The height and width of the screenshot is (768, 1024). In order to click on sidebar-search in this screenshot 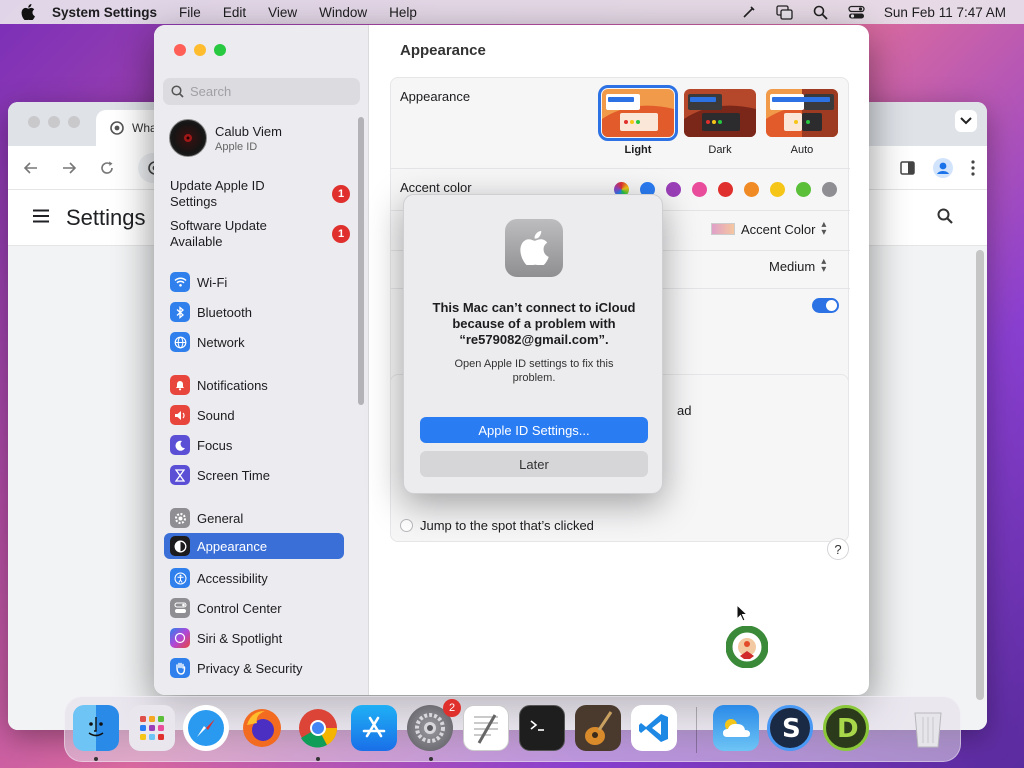, I will do `click(261, 91)`.